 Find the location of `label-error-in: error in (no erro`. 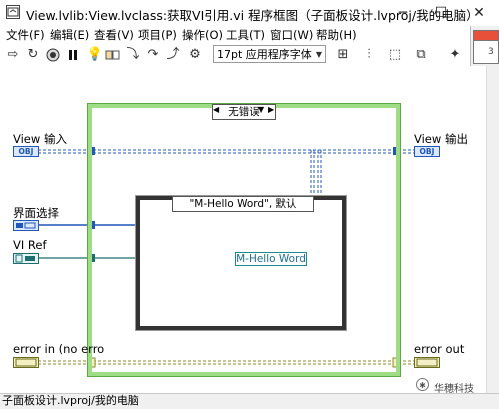

label-error-in: error in (no erro is located at coordinates (59, 349).